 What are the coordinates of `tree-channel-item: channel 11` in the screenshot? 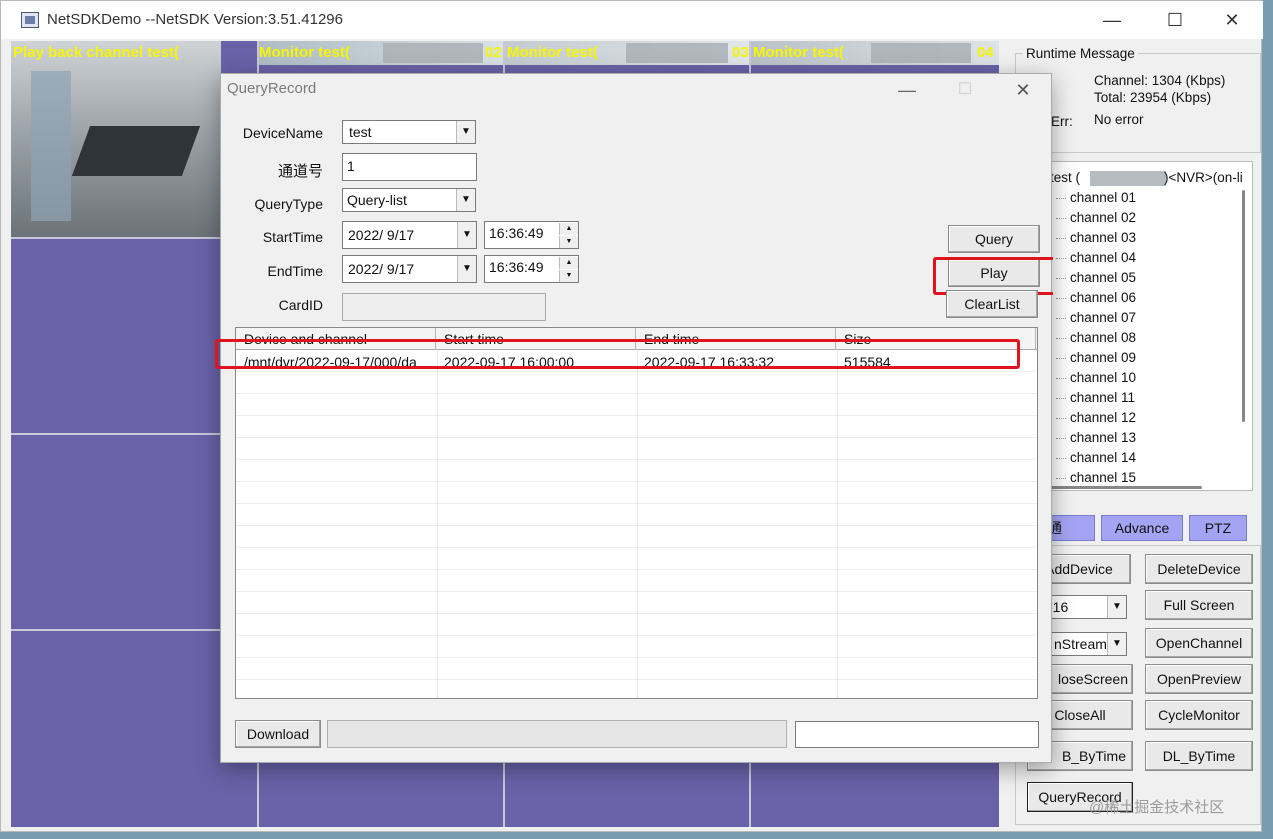 It's located at (1096, 398).